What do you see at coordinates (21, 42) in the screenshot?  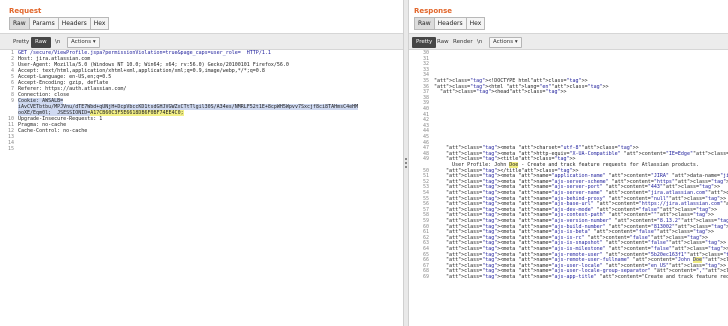 I see `request-pretty-button: Pretty` at bounding box center [21, 42].